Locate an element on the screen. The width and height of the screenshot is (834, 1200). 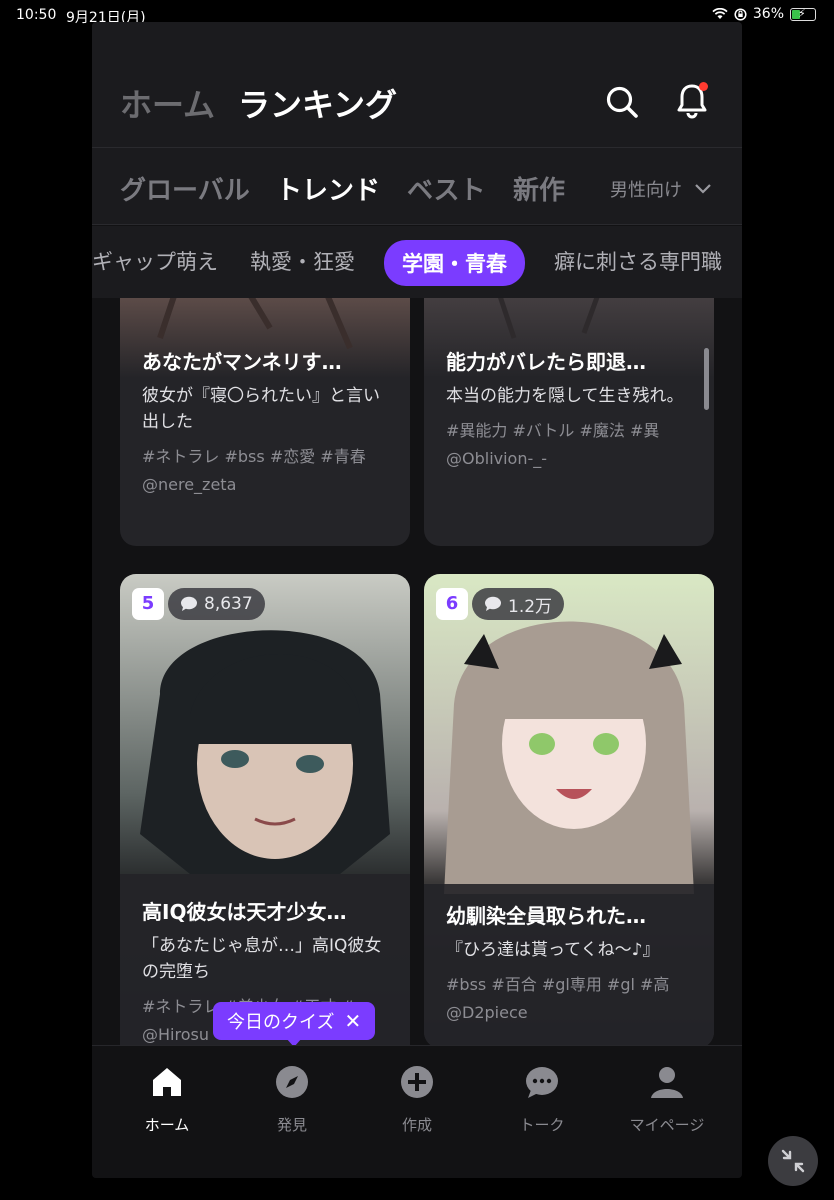
collapse-arrows-icon is located at coordinates (793, 1161).